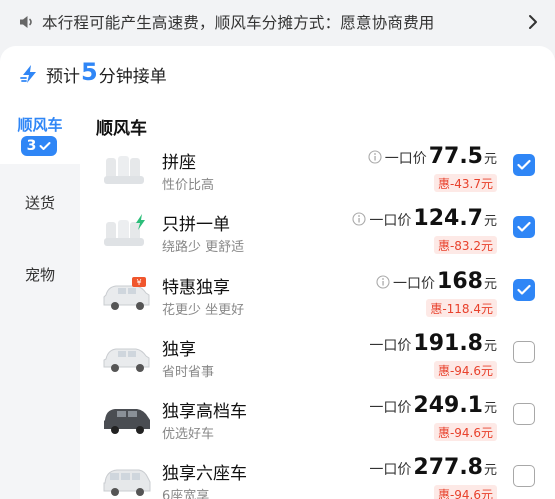 This screenshot has width=555, height=499. What do you see at coordinates (26, 22) in the screenshot?
I see `speaker-icon` at bounding box center [26, 22].